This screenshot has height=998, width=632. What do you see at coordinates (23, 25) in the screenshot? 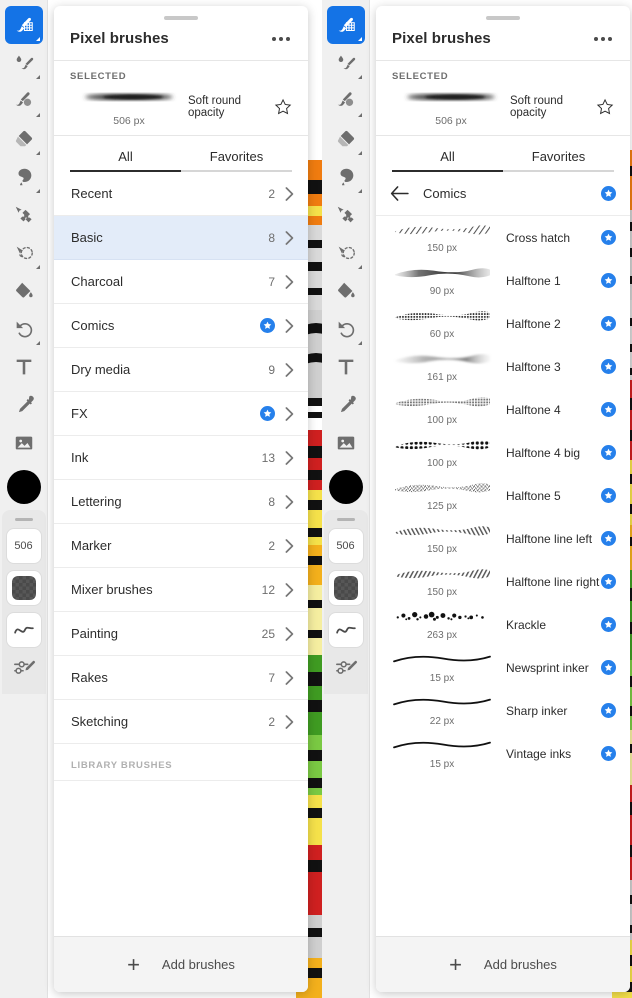
I see `tool-pixel-brush` at bounding box center [23, 25].